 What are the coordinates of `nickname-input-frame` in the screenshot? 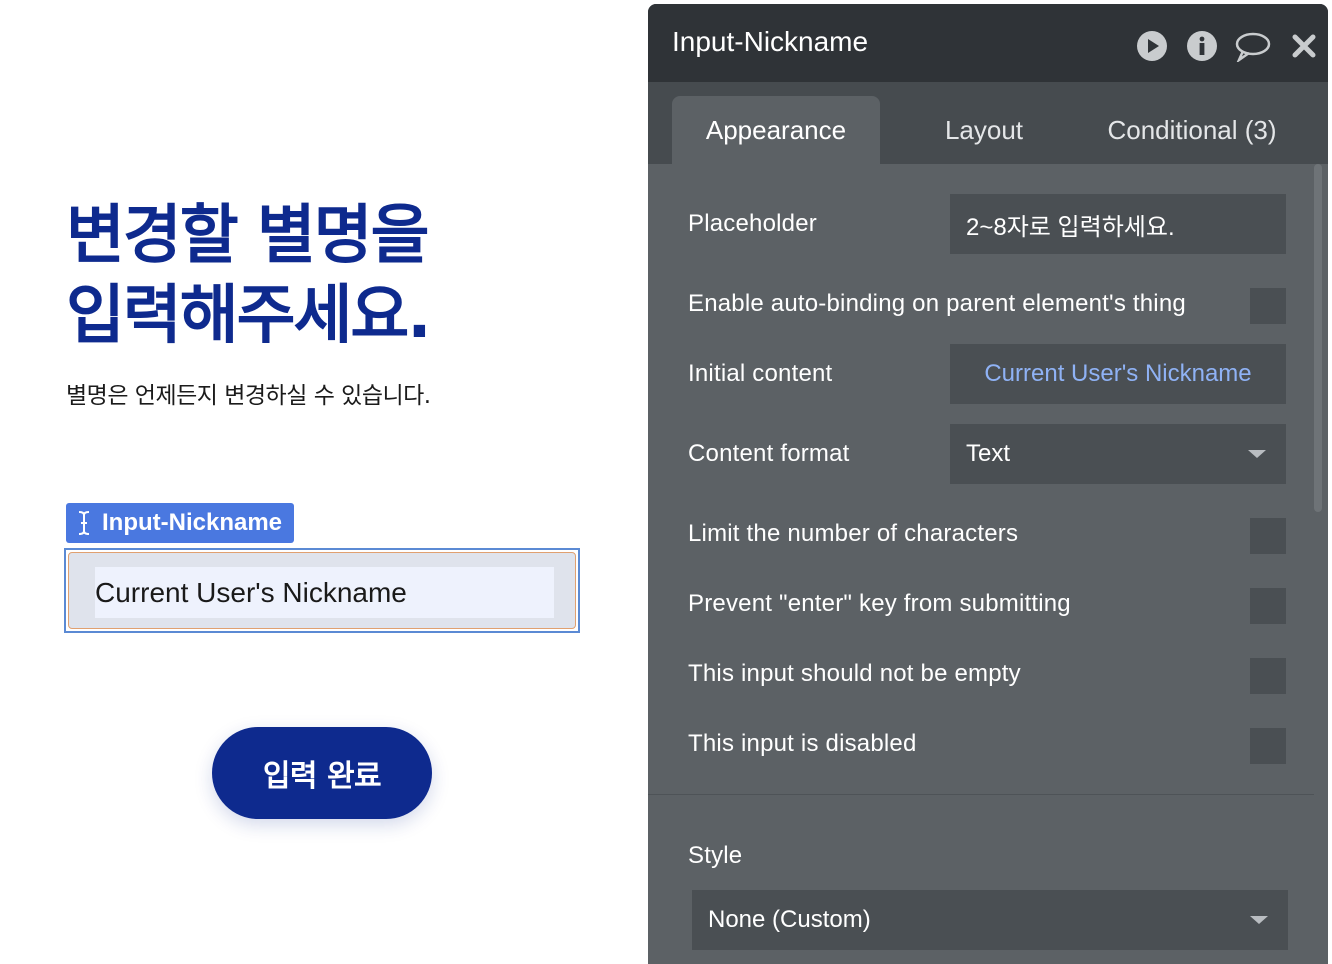 It's located at (322, 590).